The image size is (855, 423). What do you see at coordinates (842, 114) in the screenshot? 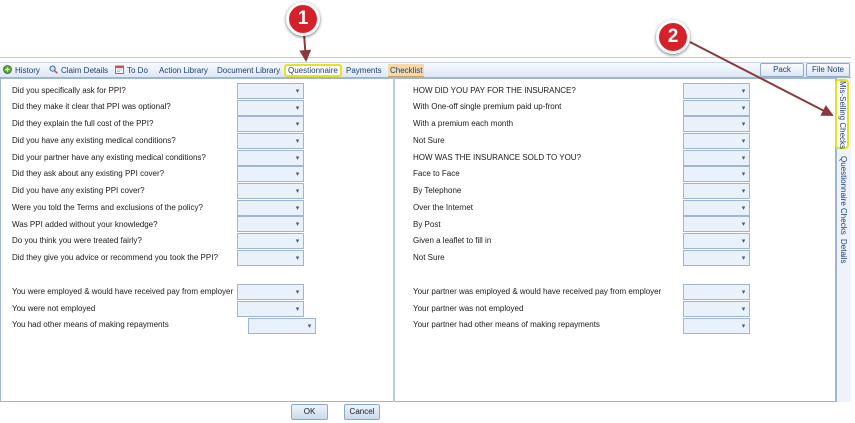
I see `side-tab-mis-selling-checks: Mis-Selling Checks` at bounding box center [842, 114].